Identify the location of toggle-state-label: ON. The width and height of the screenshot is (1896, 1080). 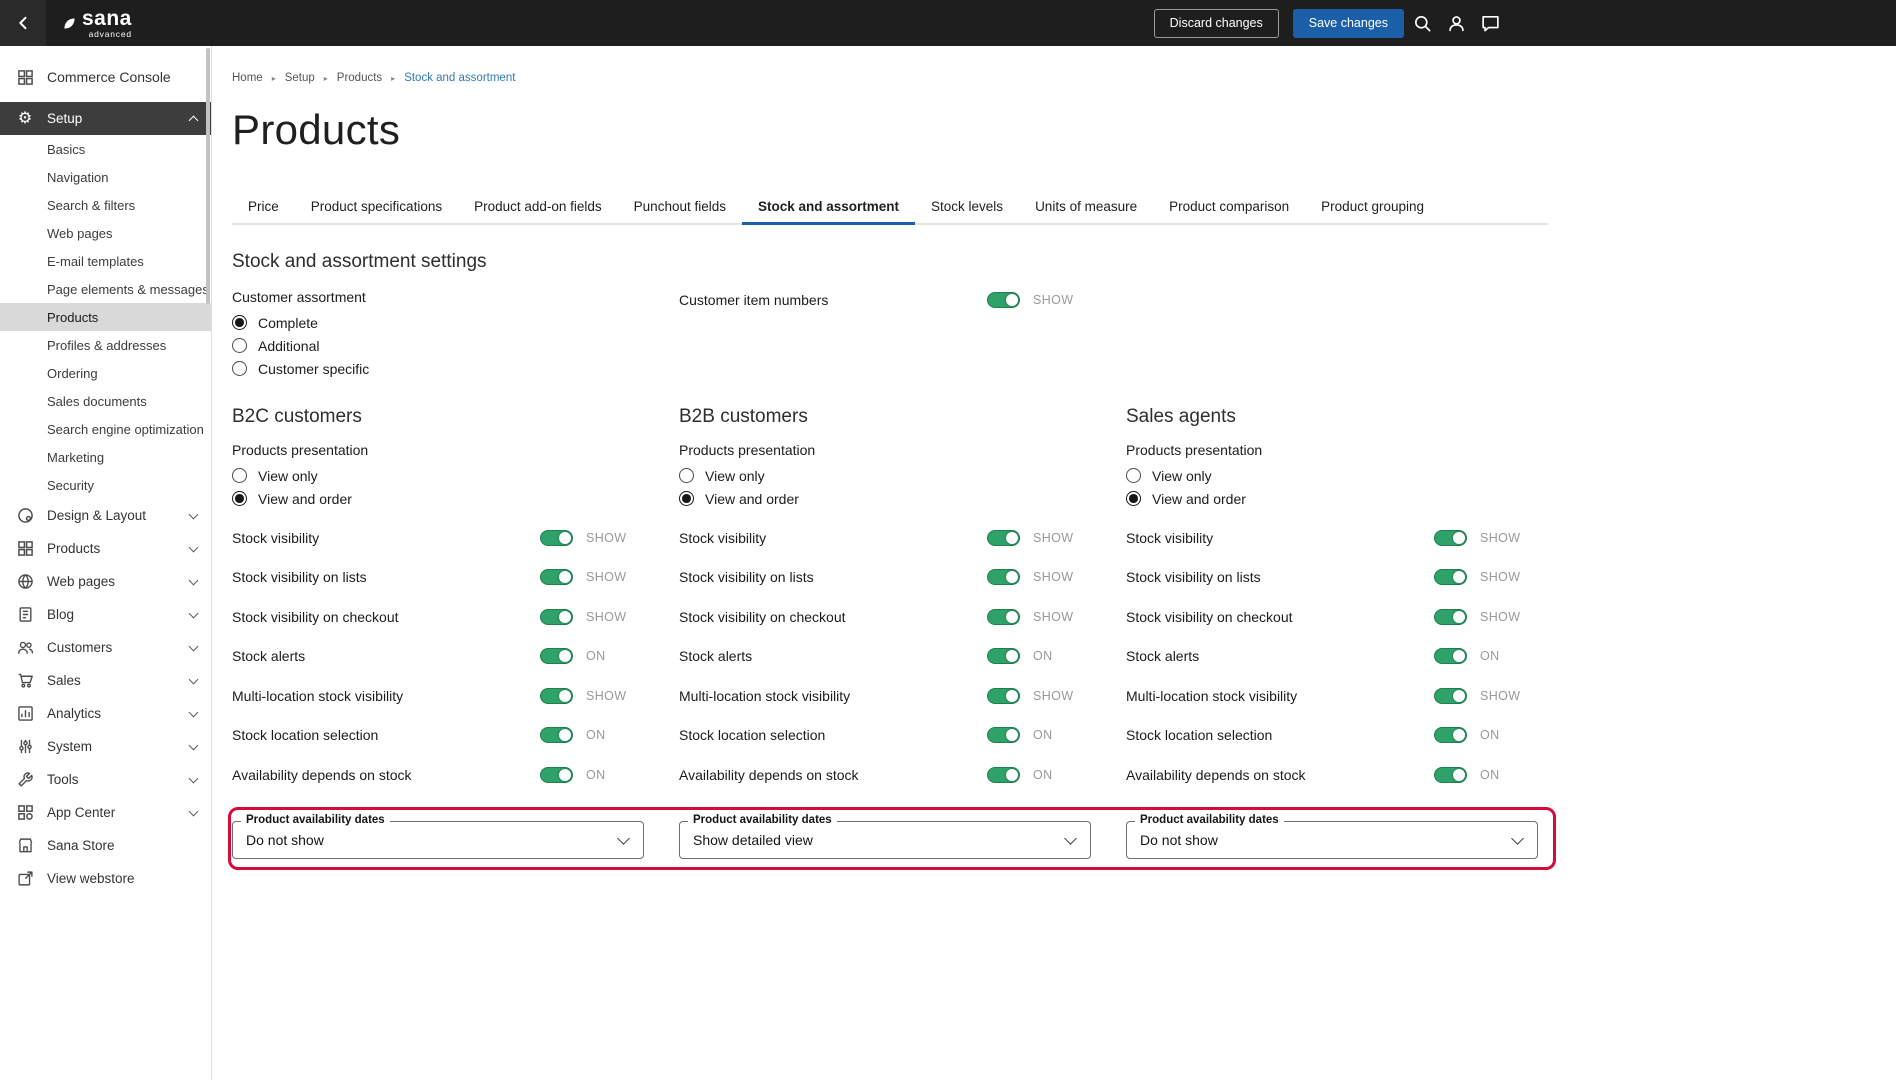
(1490, 774).